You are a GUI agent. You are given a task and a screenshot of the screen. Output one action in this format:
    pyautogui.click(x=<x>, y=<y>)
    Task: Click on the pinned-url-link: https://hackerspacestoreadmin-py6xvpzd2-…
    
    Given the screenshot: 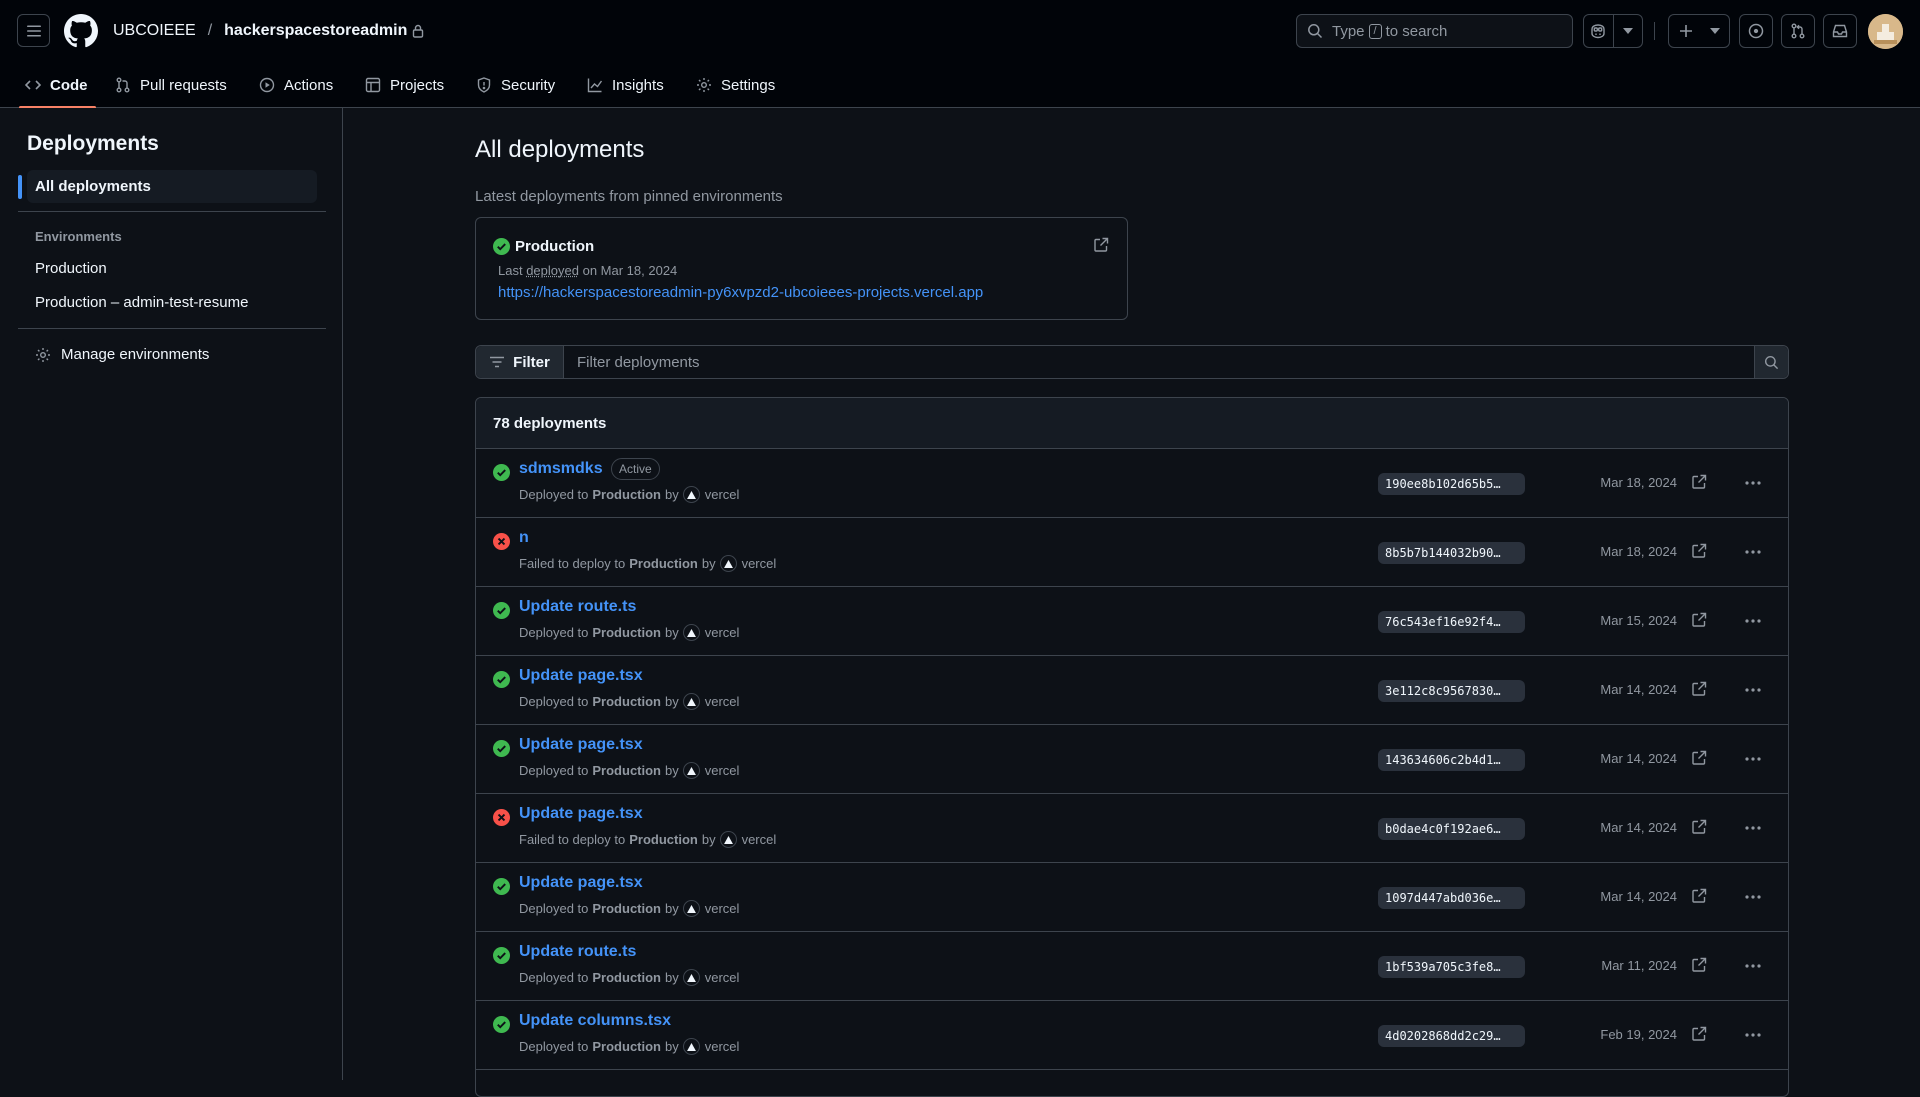 What is the action you would take?
    pyautogui.click(x=740, y=292)
    